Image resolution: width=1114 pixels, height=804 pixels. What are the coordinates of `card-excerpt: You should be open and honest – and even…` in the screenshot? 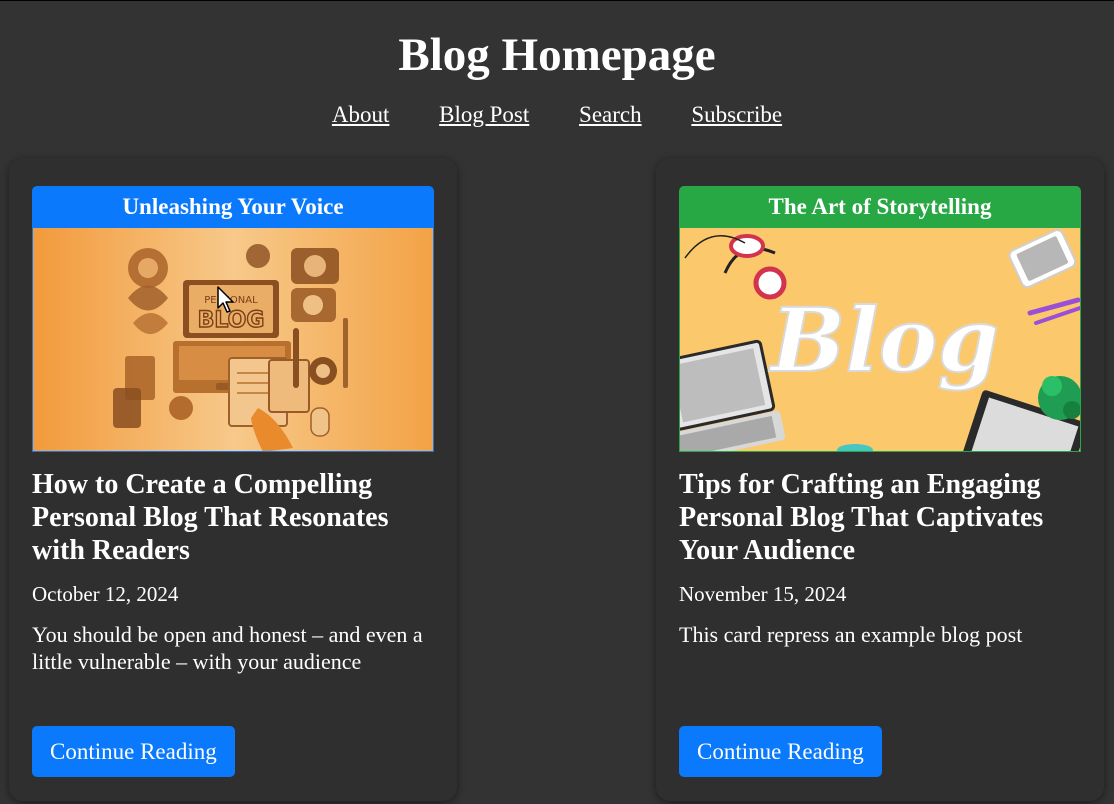 It's located at (227, 648).